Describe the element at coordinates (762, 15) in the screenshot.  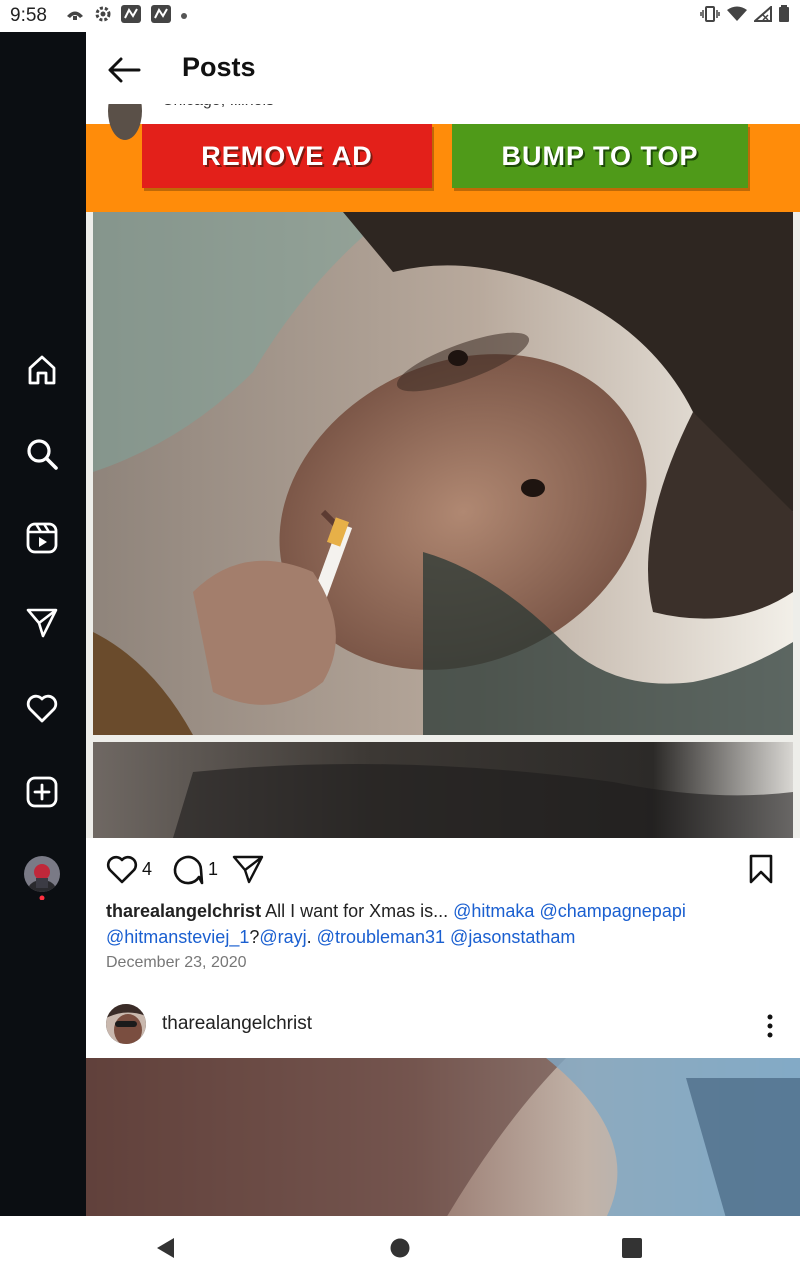
I see `signal-icon` at that location.